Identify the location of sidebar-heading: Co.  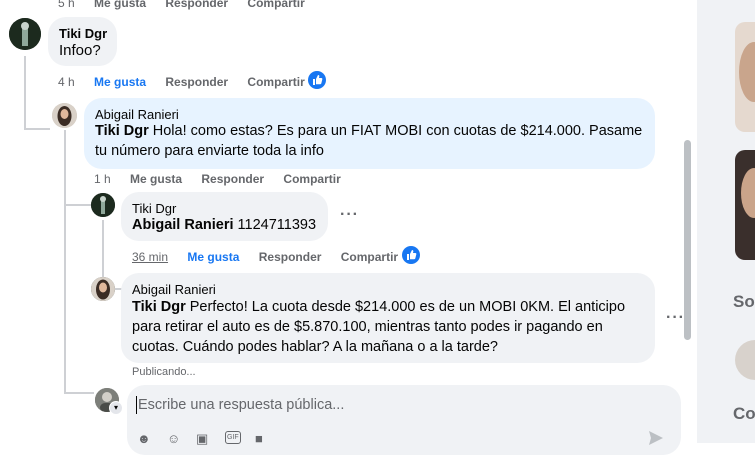
(744, 413).